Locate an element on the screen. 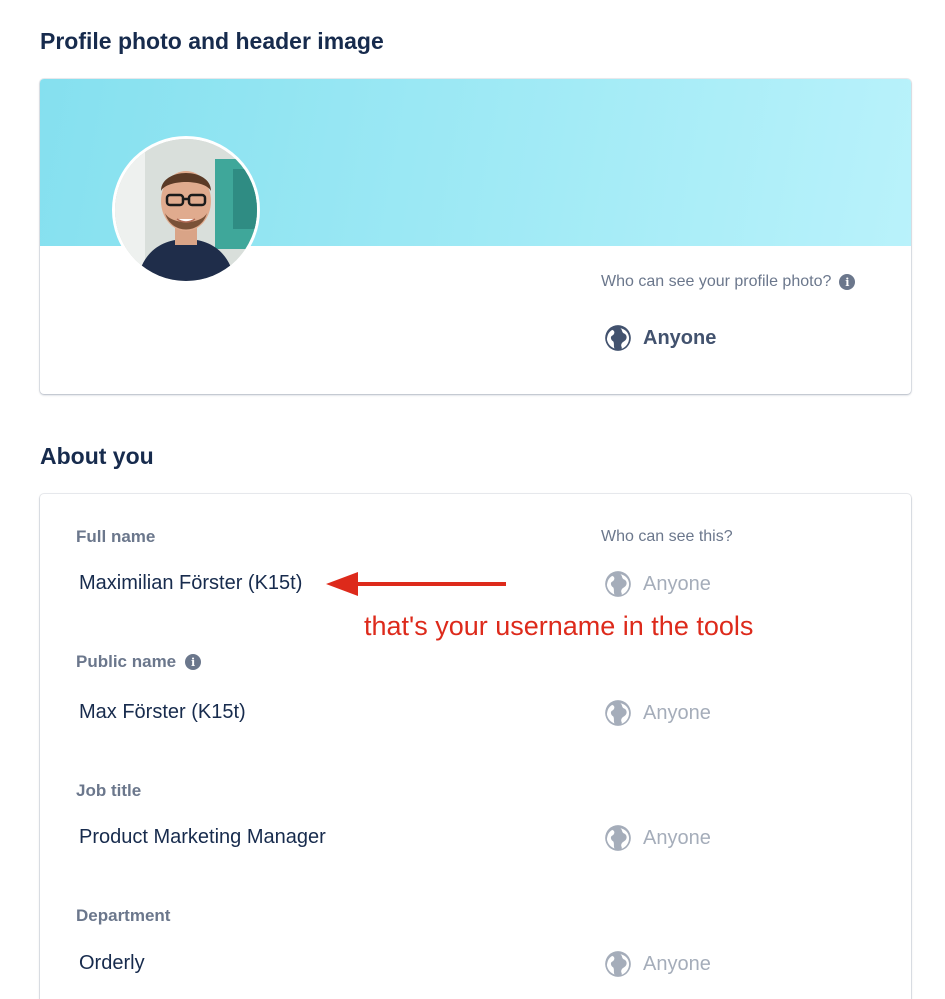 The image size is (945, 999). public-name-visibility: Anyone is located at coordinates (657, 713).